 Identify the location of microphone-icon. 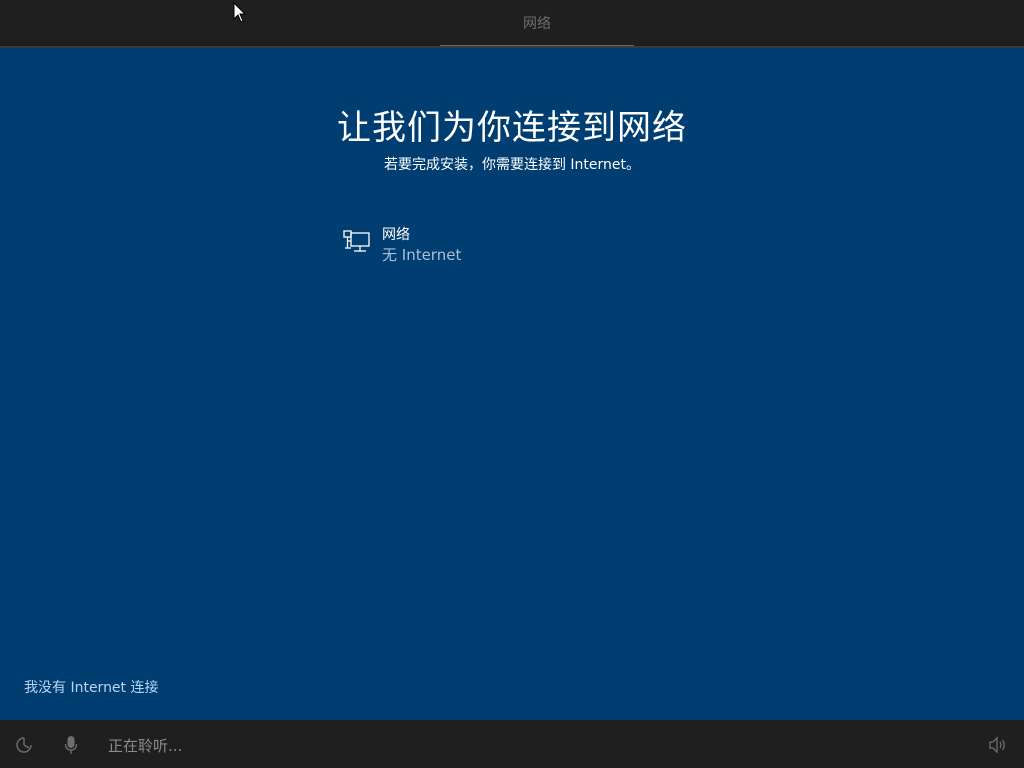
(71, 745).